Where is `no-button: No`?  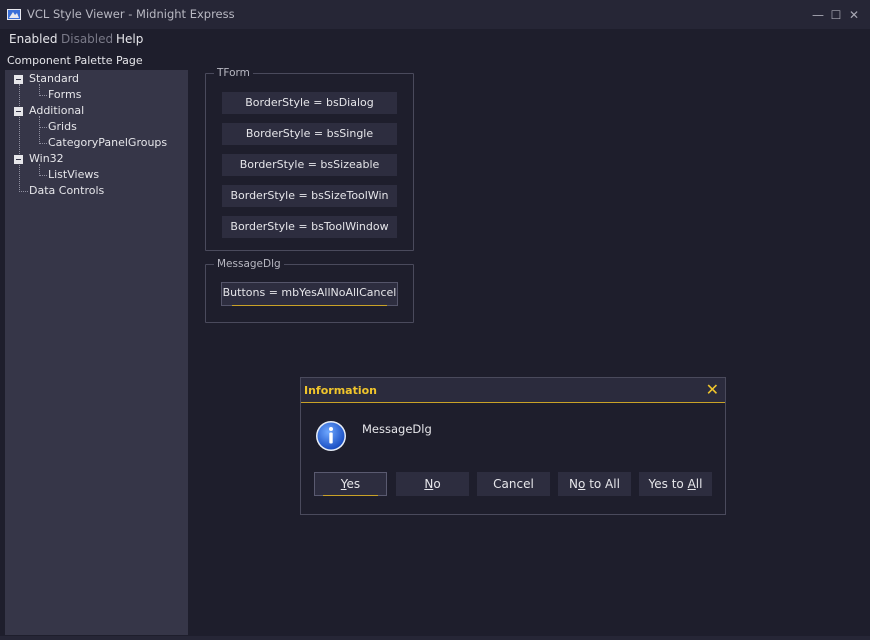 no-button: No is located at coordinates (432, 484).